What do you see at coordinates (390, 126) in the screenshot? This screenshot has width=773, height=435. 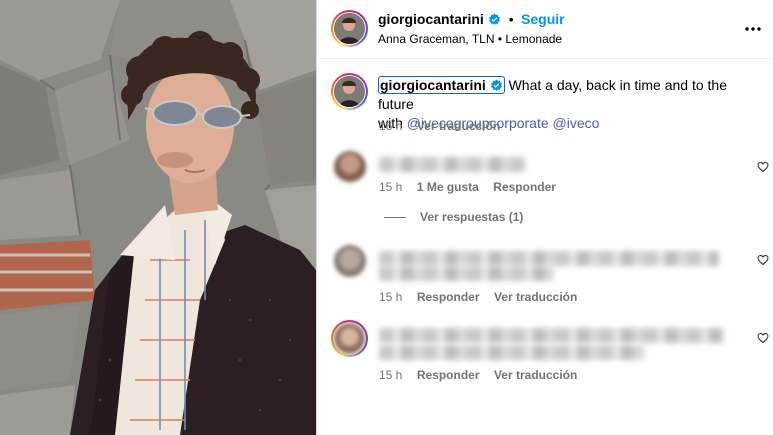 I see `caption-time: 16 h` at bounding box center [390, 126].